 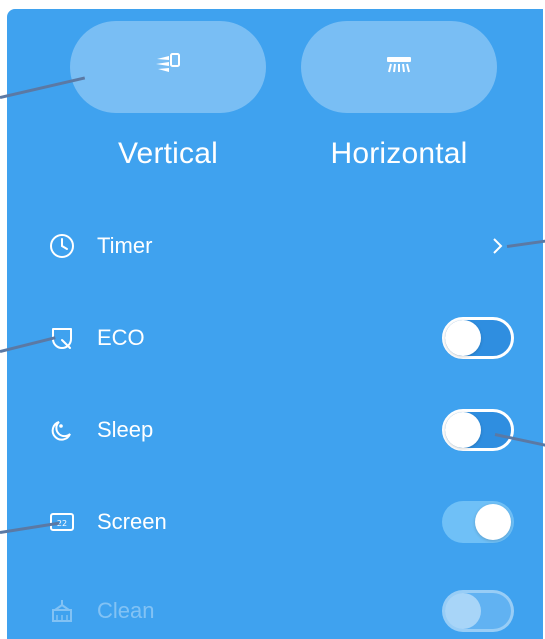 What do you see at coordinates (275, 246) in the screenshot?
I see `timer-row: Timer` at bounding box center [275, 246].